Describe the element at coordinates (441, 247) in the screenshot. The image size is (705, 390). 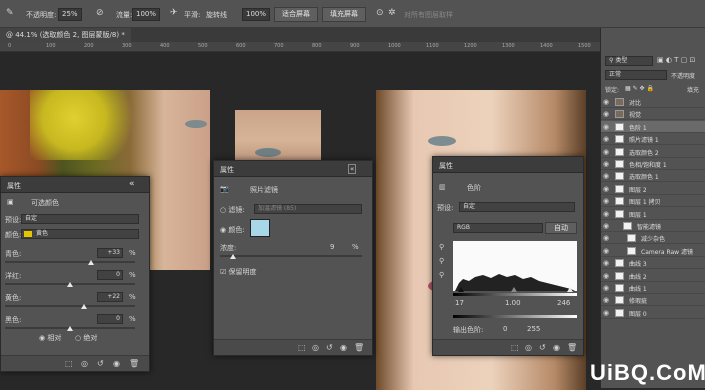
I see `black-eyedropper-icon: ⚲` at that location.